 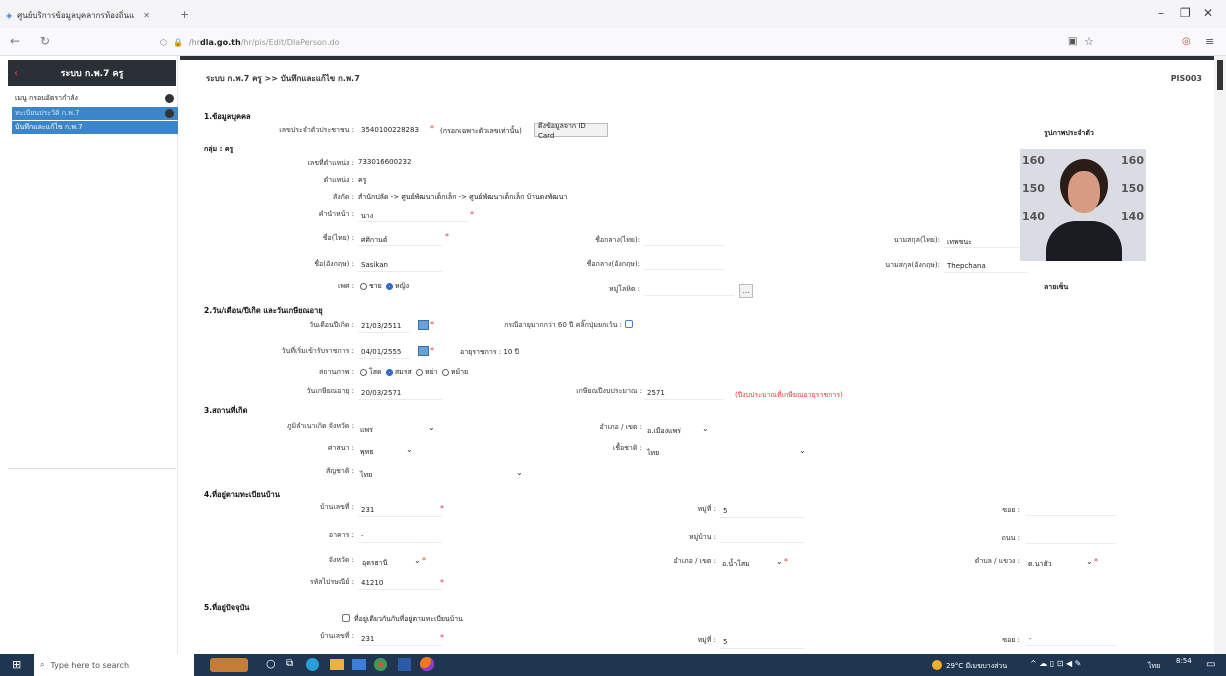 What do you see at coordinates (762, 643) in the screenshot?
I see `current-moo-field: 5` at bounding box center [762, 643].